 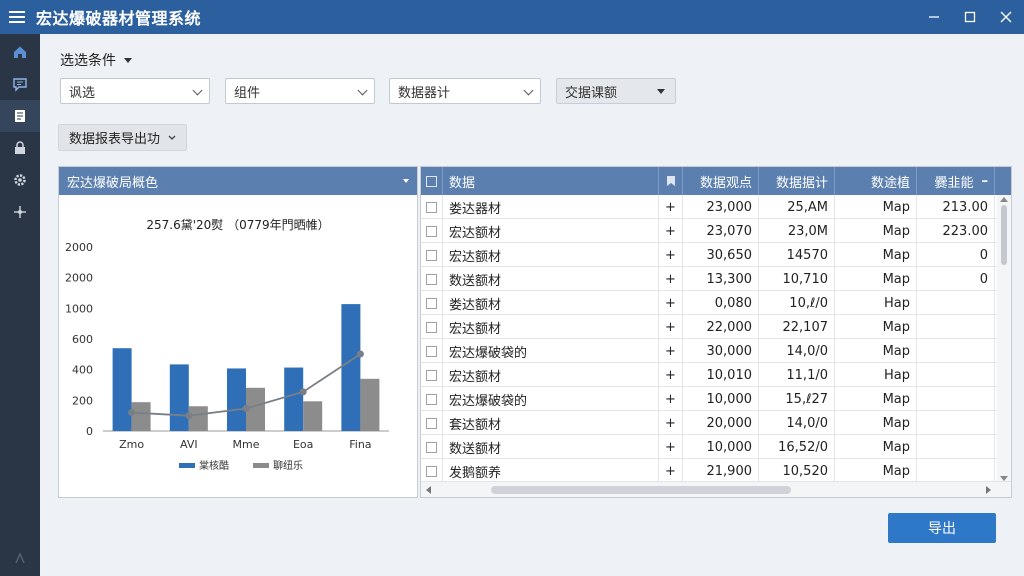 I want to click on table-row: 宏达额材 +22,000 22,107 Map, so click(x=716, y=327).